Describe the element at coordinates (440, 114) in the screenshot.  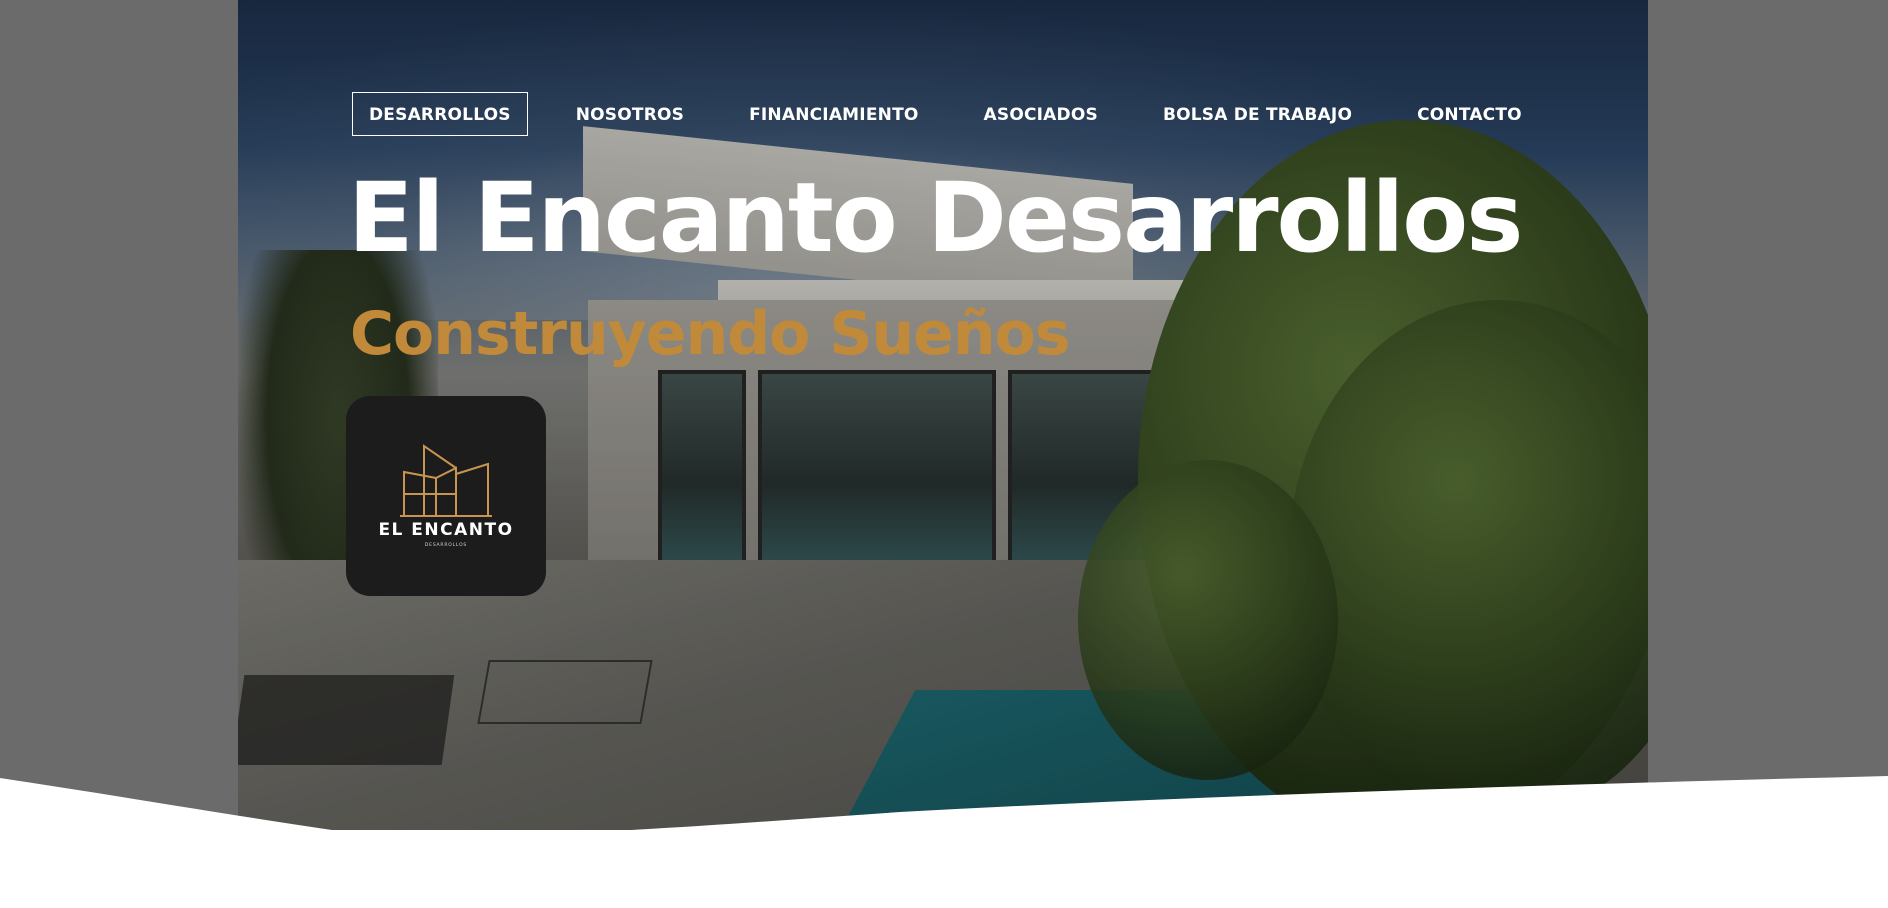
I see `nav-item-desarrollos: DESARROLLOS` at that location.